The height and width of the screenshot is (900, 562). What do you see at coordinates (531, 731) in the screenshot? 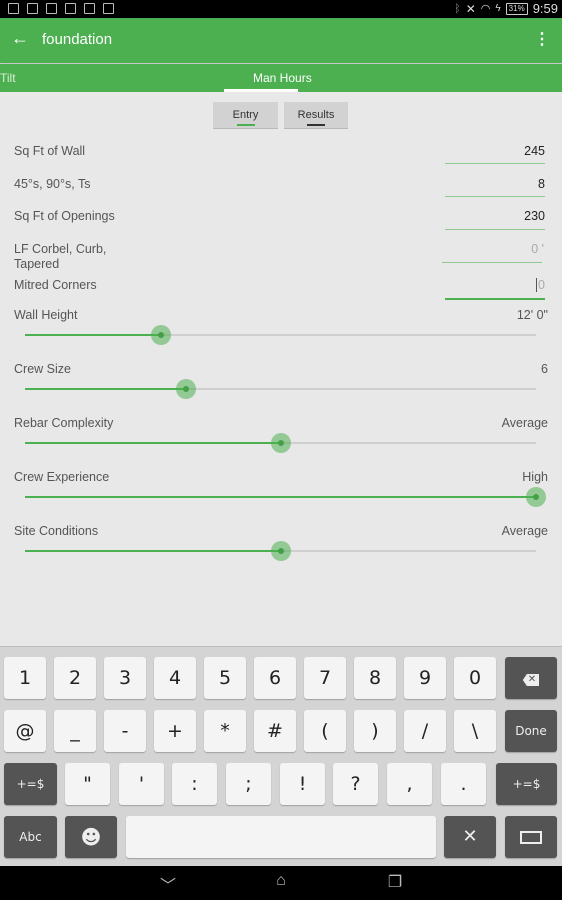
I see `done-key: Done` at bounding box center [531, 731].